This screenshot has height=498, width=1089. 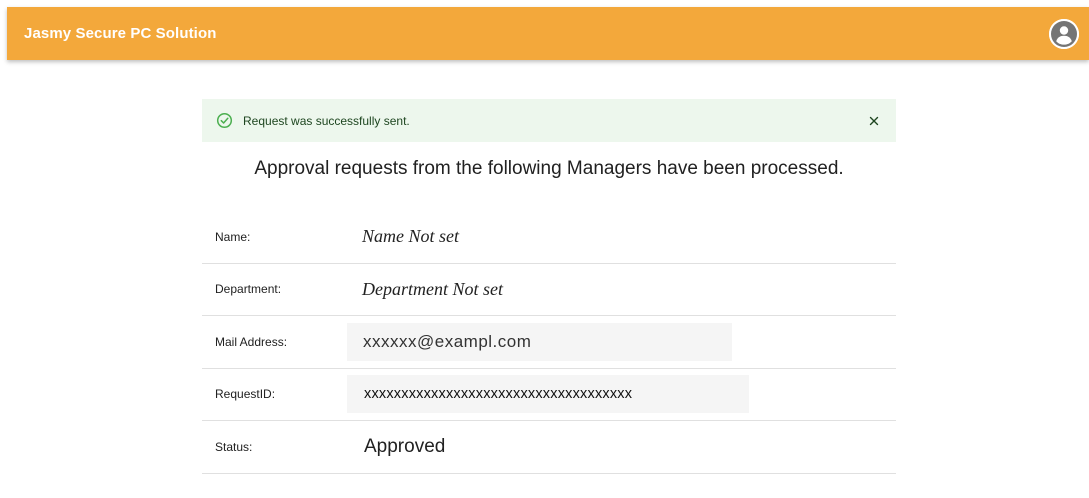 I want to click on close-icon, so click(x=874, y=120).